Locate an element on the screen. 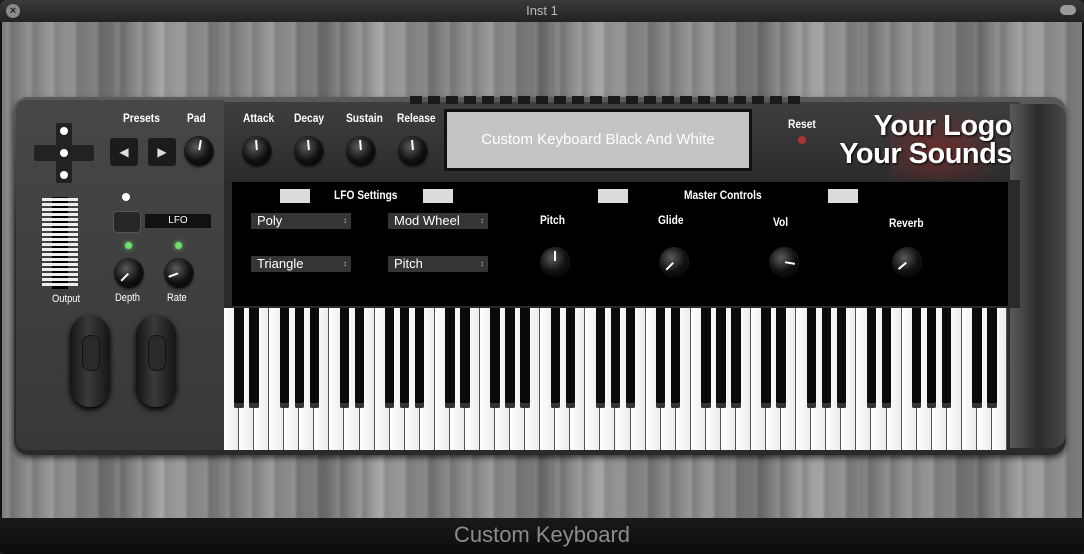  lfo-mode-select: Poly ↕ is located at coordinates (301, 221).